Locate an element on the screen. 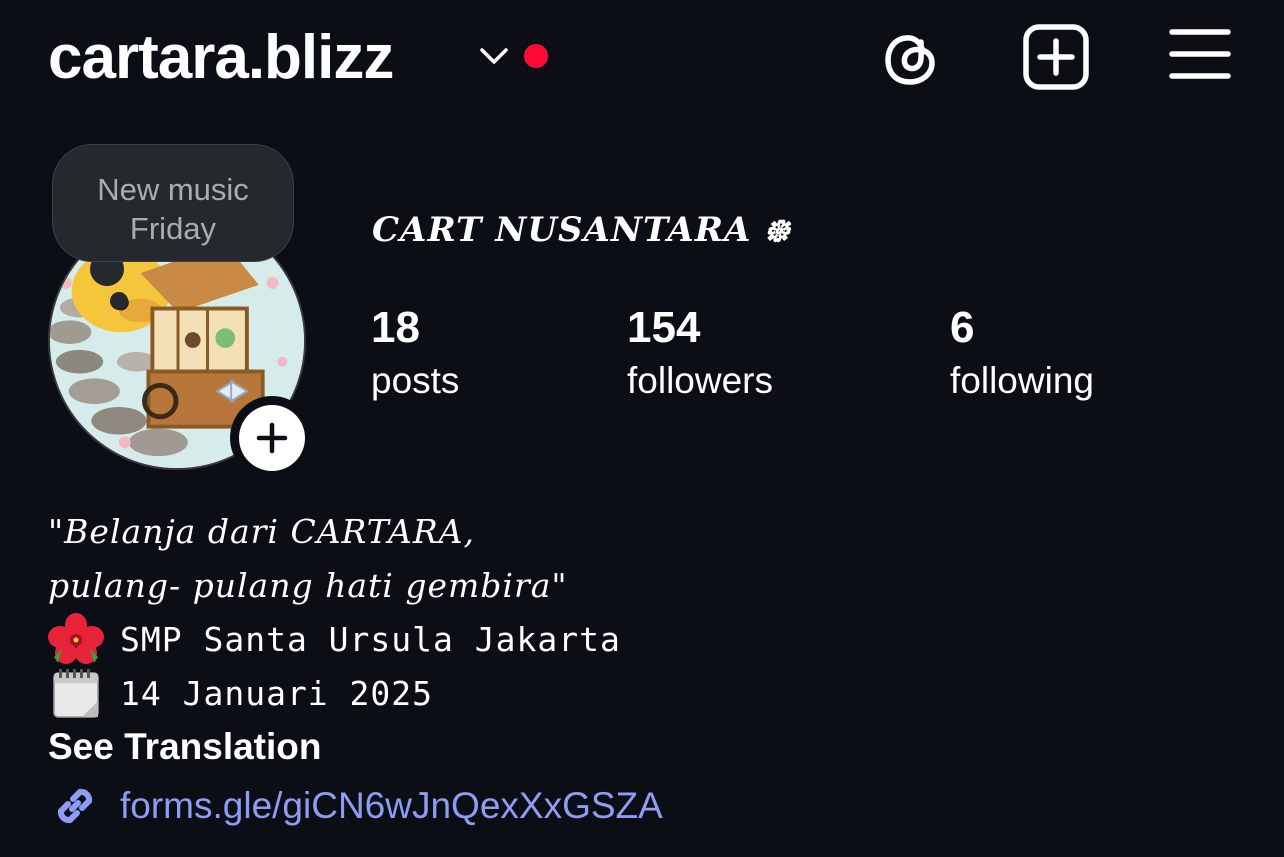 The image size is (1284, 857). menu-icon is located at coordinates (1201, 57).